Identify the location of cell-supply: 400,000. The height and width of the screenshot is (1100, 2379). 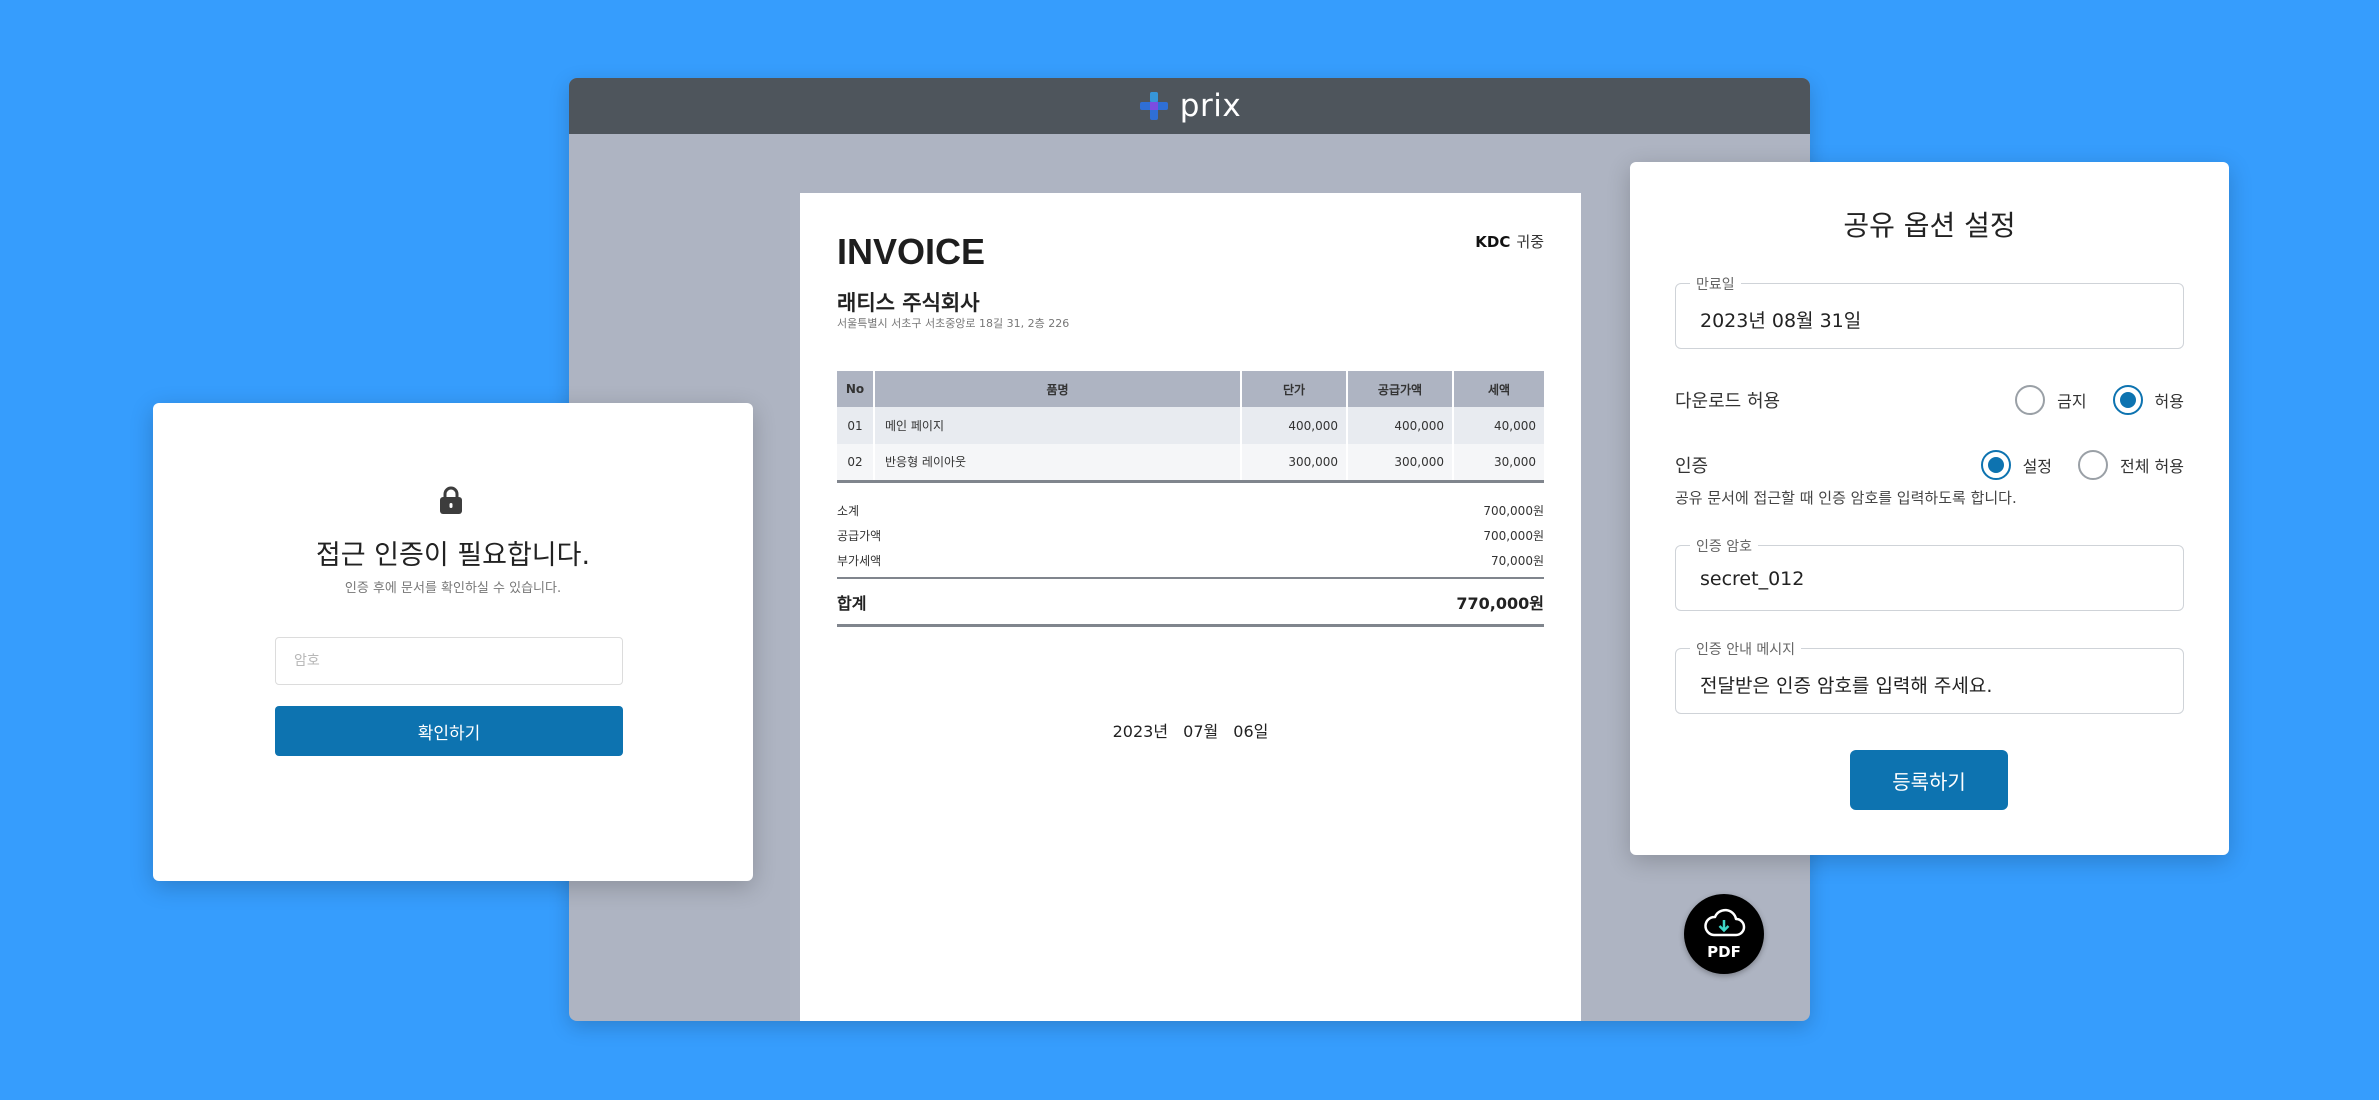
(1400, 425).